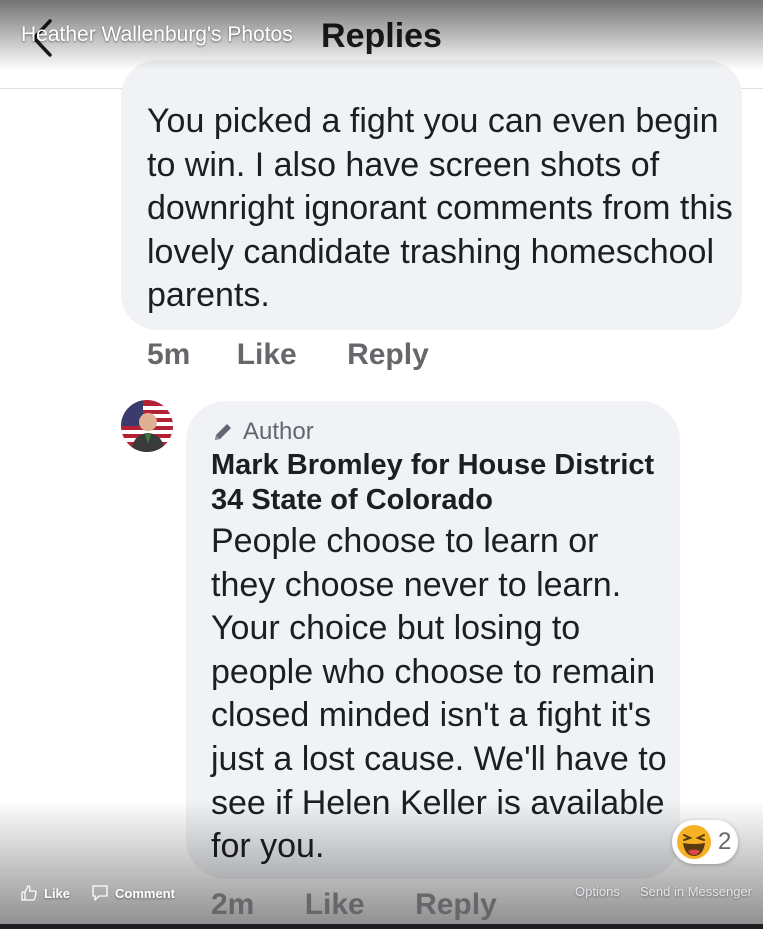 Image resolution: width=763 pixels, height=929 pixels. What do you see at coordinates (223, 432) in the screenshot?
I see `pencil-icon` at bounding box center [223, 432].